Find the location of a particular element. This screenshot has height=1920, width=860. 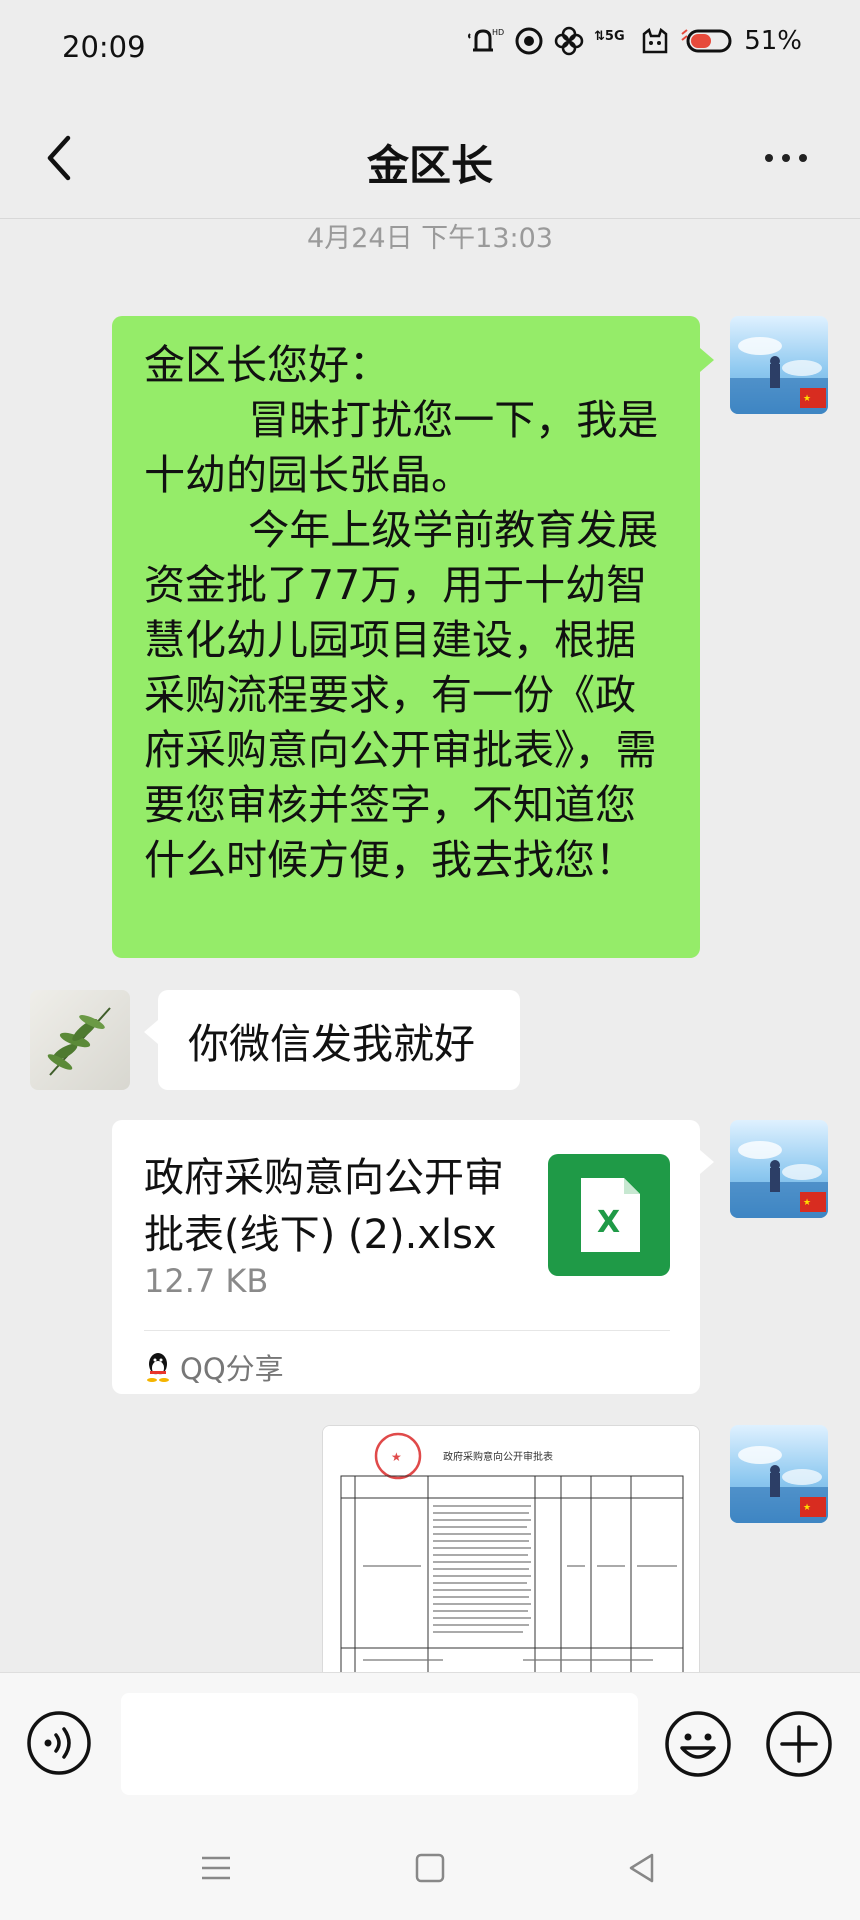

more-dots-icon is located at coordinates (769, 158).